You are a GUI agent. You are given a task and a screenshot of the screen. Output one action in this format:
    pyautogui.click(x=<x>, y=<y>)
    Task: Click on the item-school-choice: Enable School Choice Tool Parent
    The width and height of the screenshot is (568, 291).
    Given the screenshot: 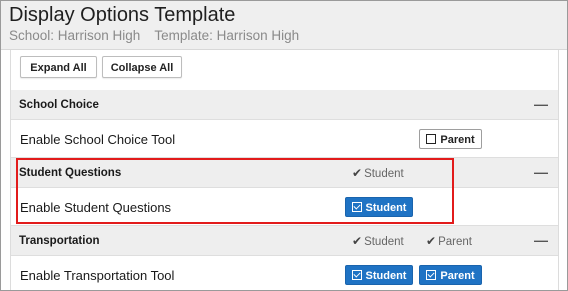 What is the action you would take?
    pyautogui.click(x=284, y=139)
    